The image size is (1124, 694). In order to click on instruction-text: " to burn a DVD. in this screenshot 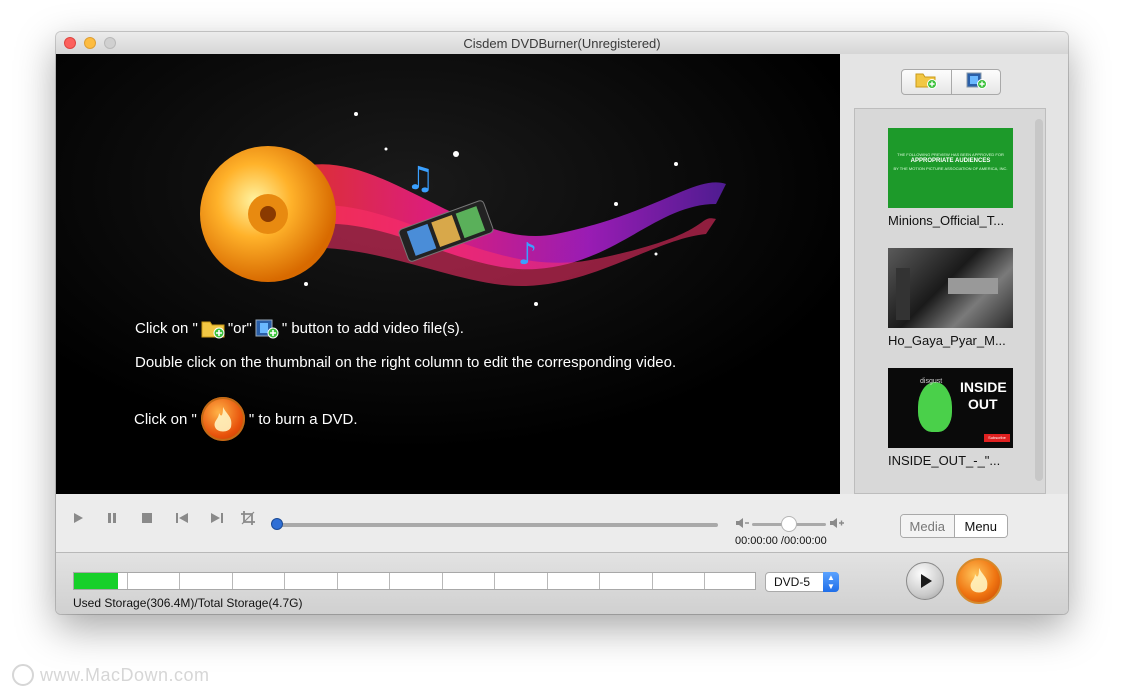, I will do `click(303, 419)`.